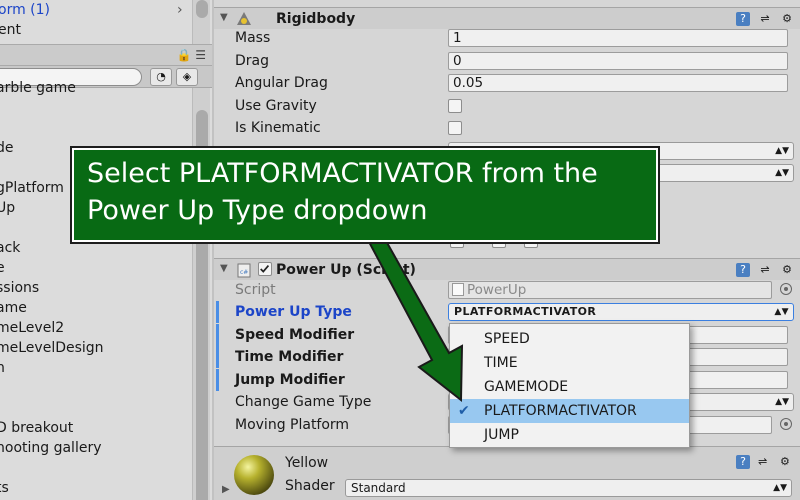 The width and height of the screenshot is (800, 500). Describe the element at coordinates (415, 316) in the screenshot. I see `callout-arrow` at that location.